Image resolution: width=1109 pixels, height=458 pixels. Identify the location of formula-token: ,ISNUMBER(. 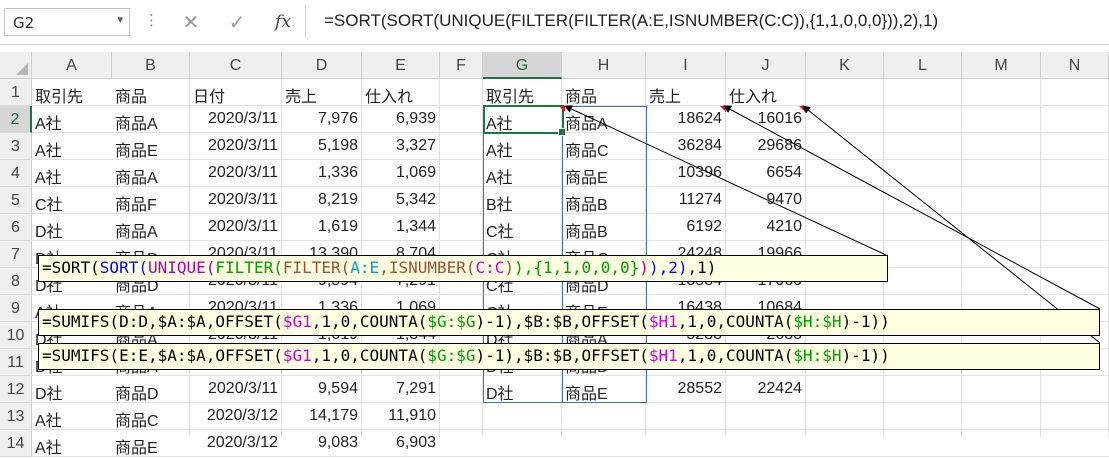
(427, 267).